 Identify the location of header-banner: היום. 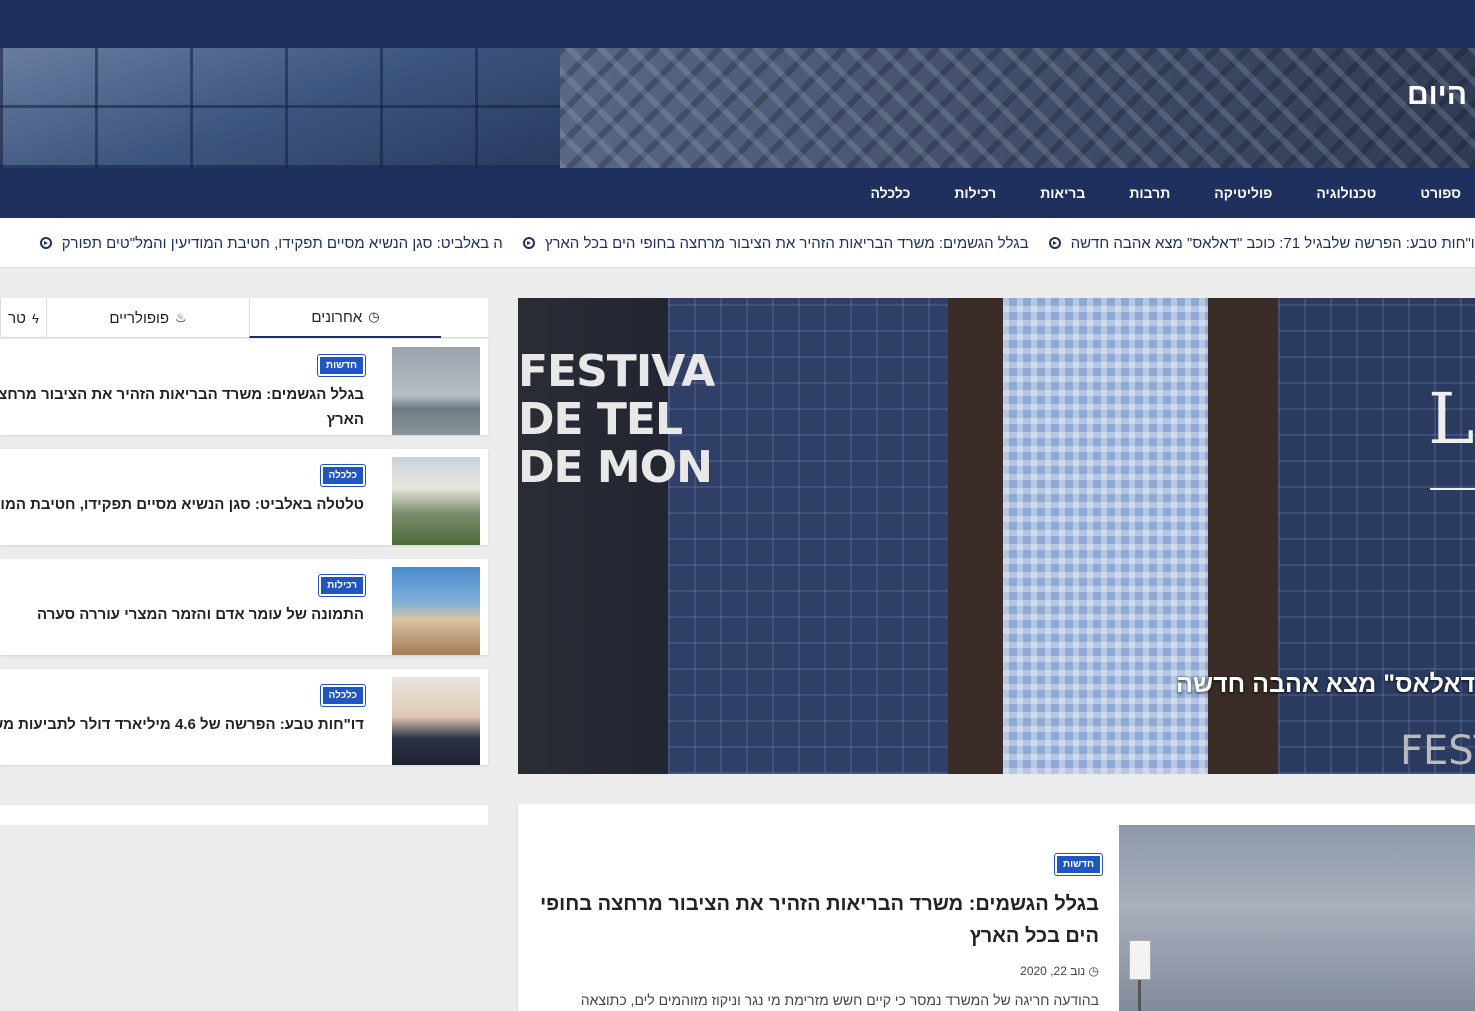
(737, 108).